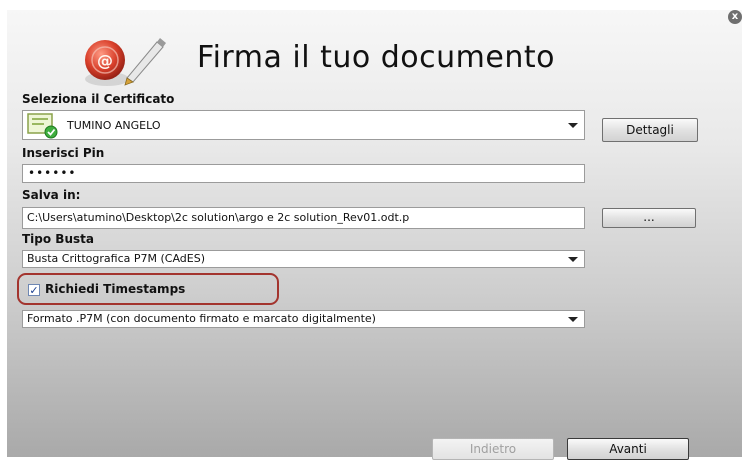 This screenshot has width=750, height=460. Describe the element at coordinates (650, 130) in the screenshot. I see `details-button: Dettagli` at that location.